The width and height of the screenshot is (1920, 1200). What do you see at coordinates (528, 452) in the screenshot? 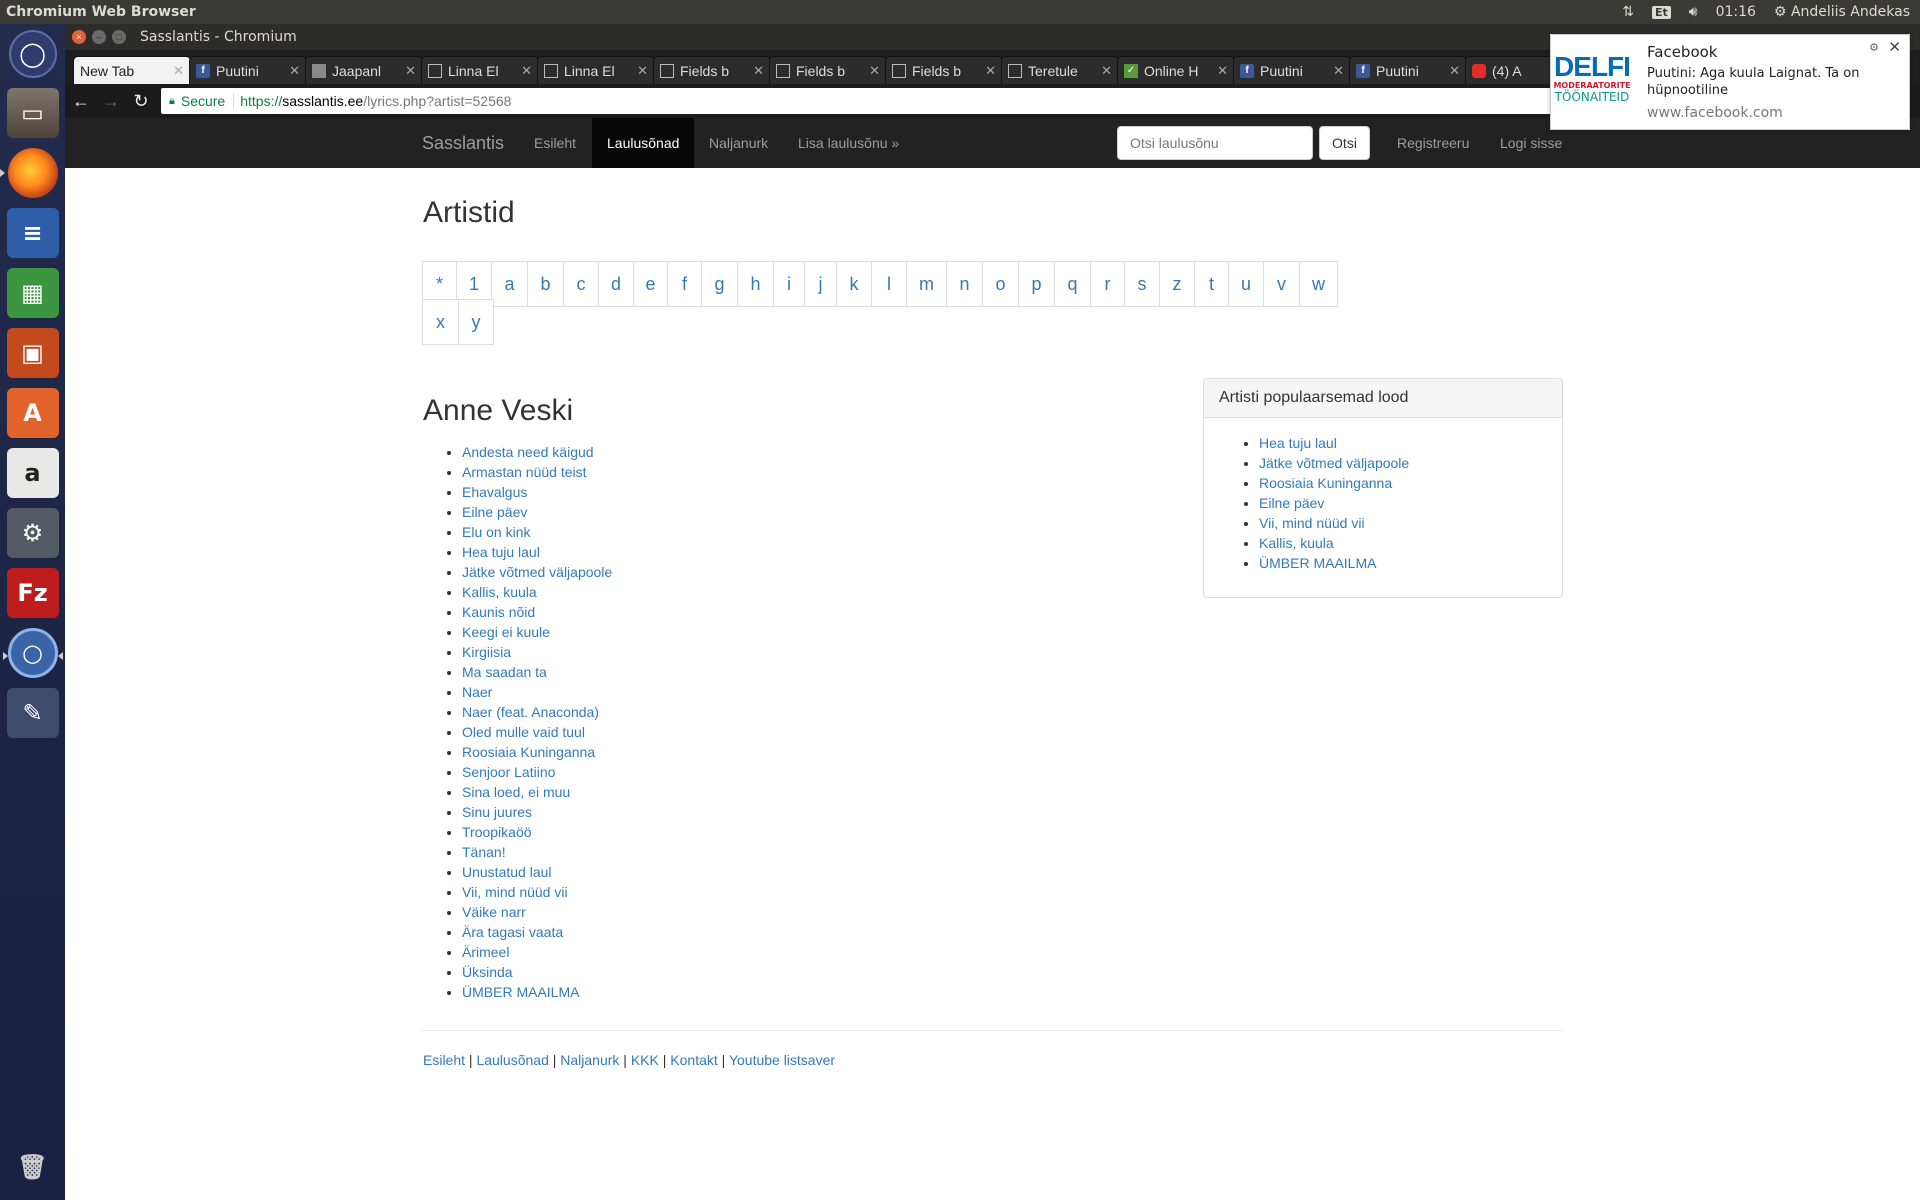
I see `song-link: Andesta need käigud` at bounding box center [528, 452].